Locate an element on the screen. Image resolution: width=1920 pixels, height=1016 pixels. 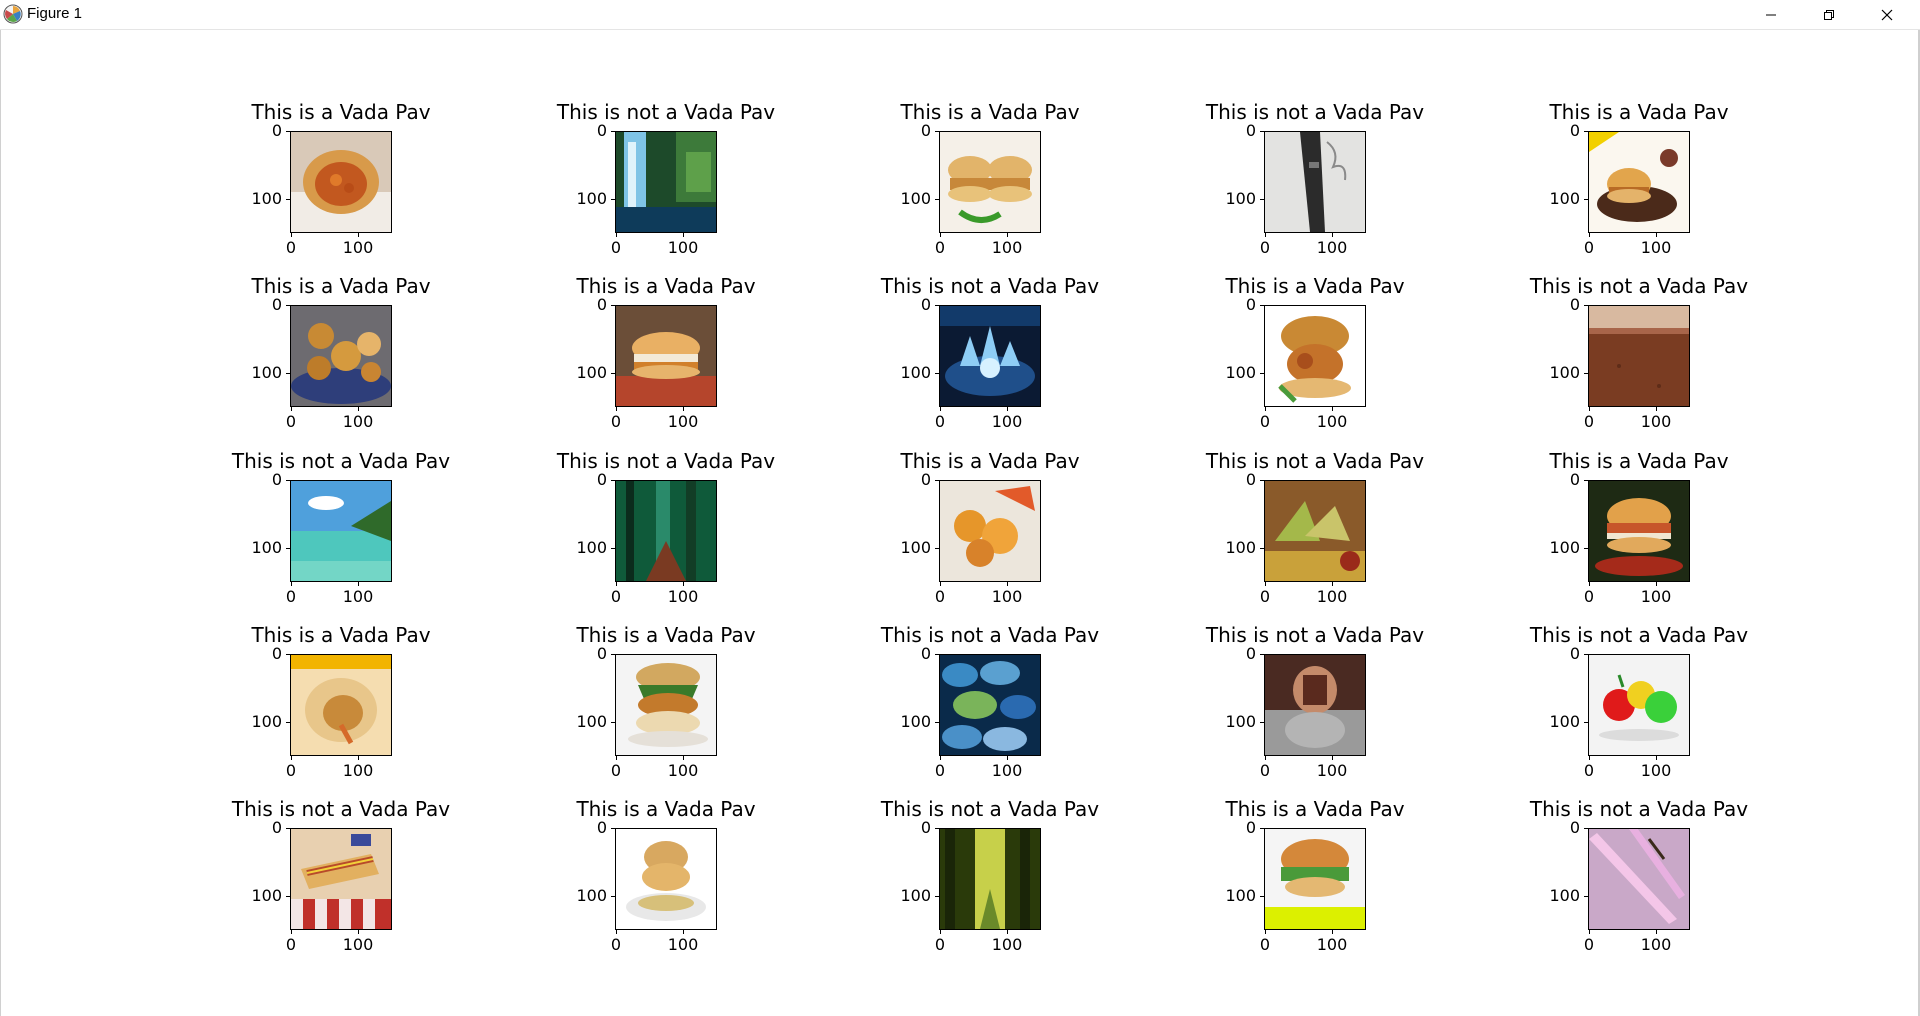
matplotlib-app-icon is located at coordinates (13, 14).